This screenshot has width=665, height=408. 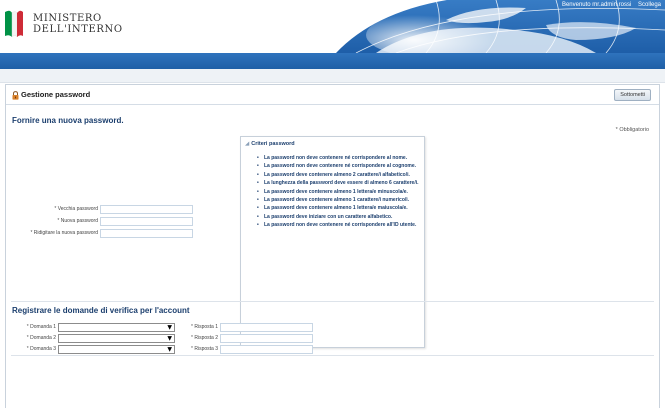 What do you see at coordinates (332, 301) in the screenshot?
I see `section-divider` at bounding box center [332, 301].